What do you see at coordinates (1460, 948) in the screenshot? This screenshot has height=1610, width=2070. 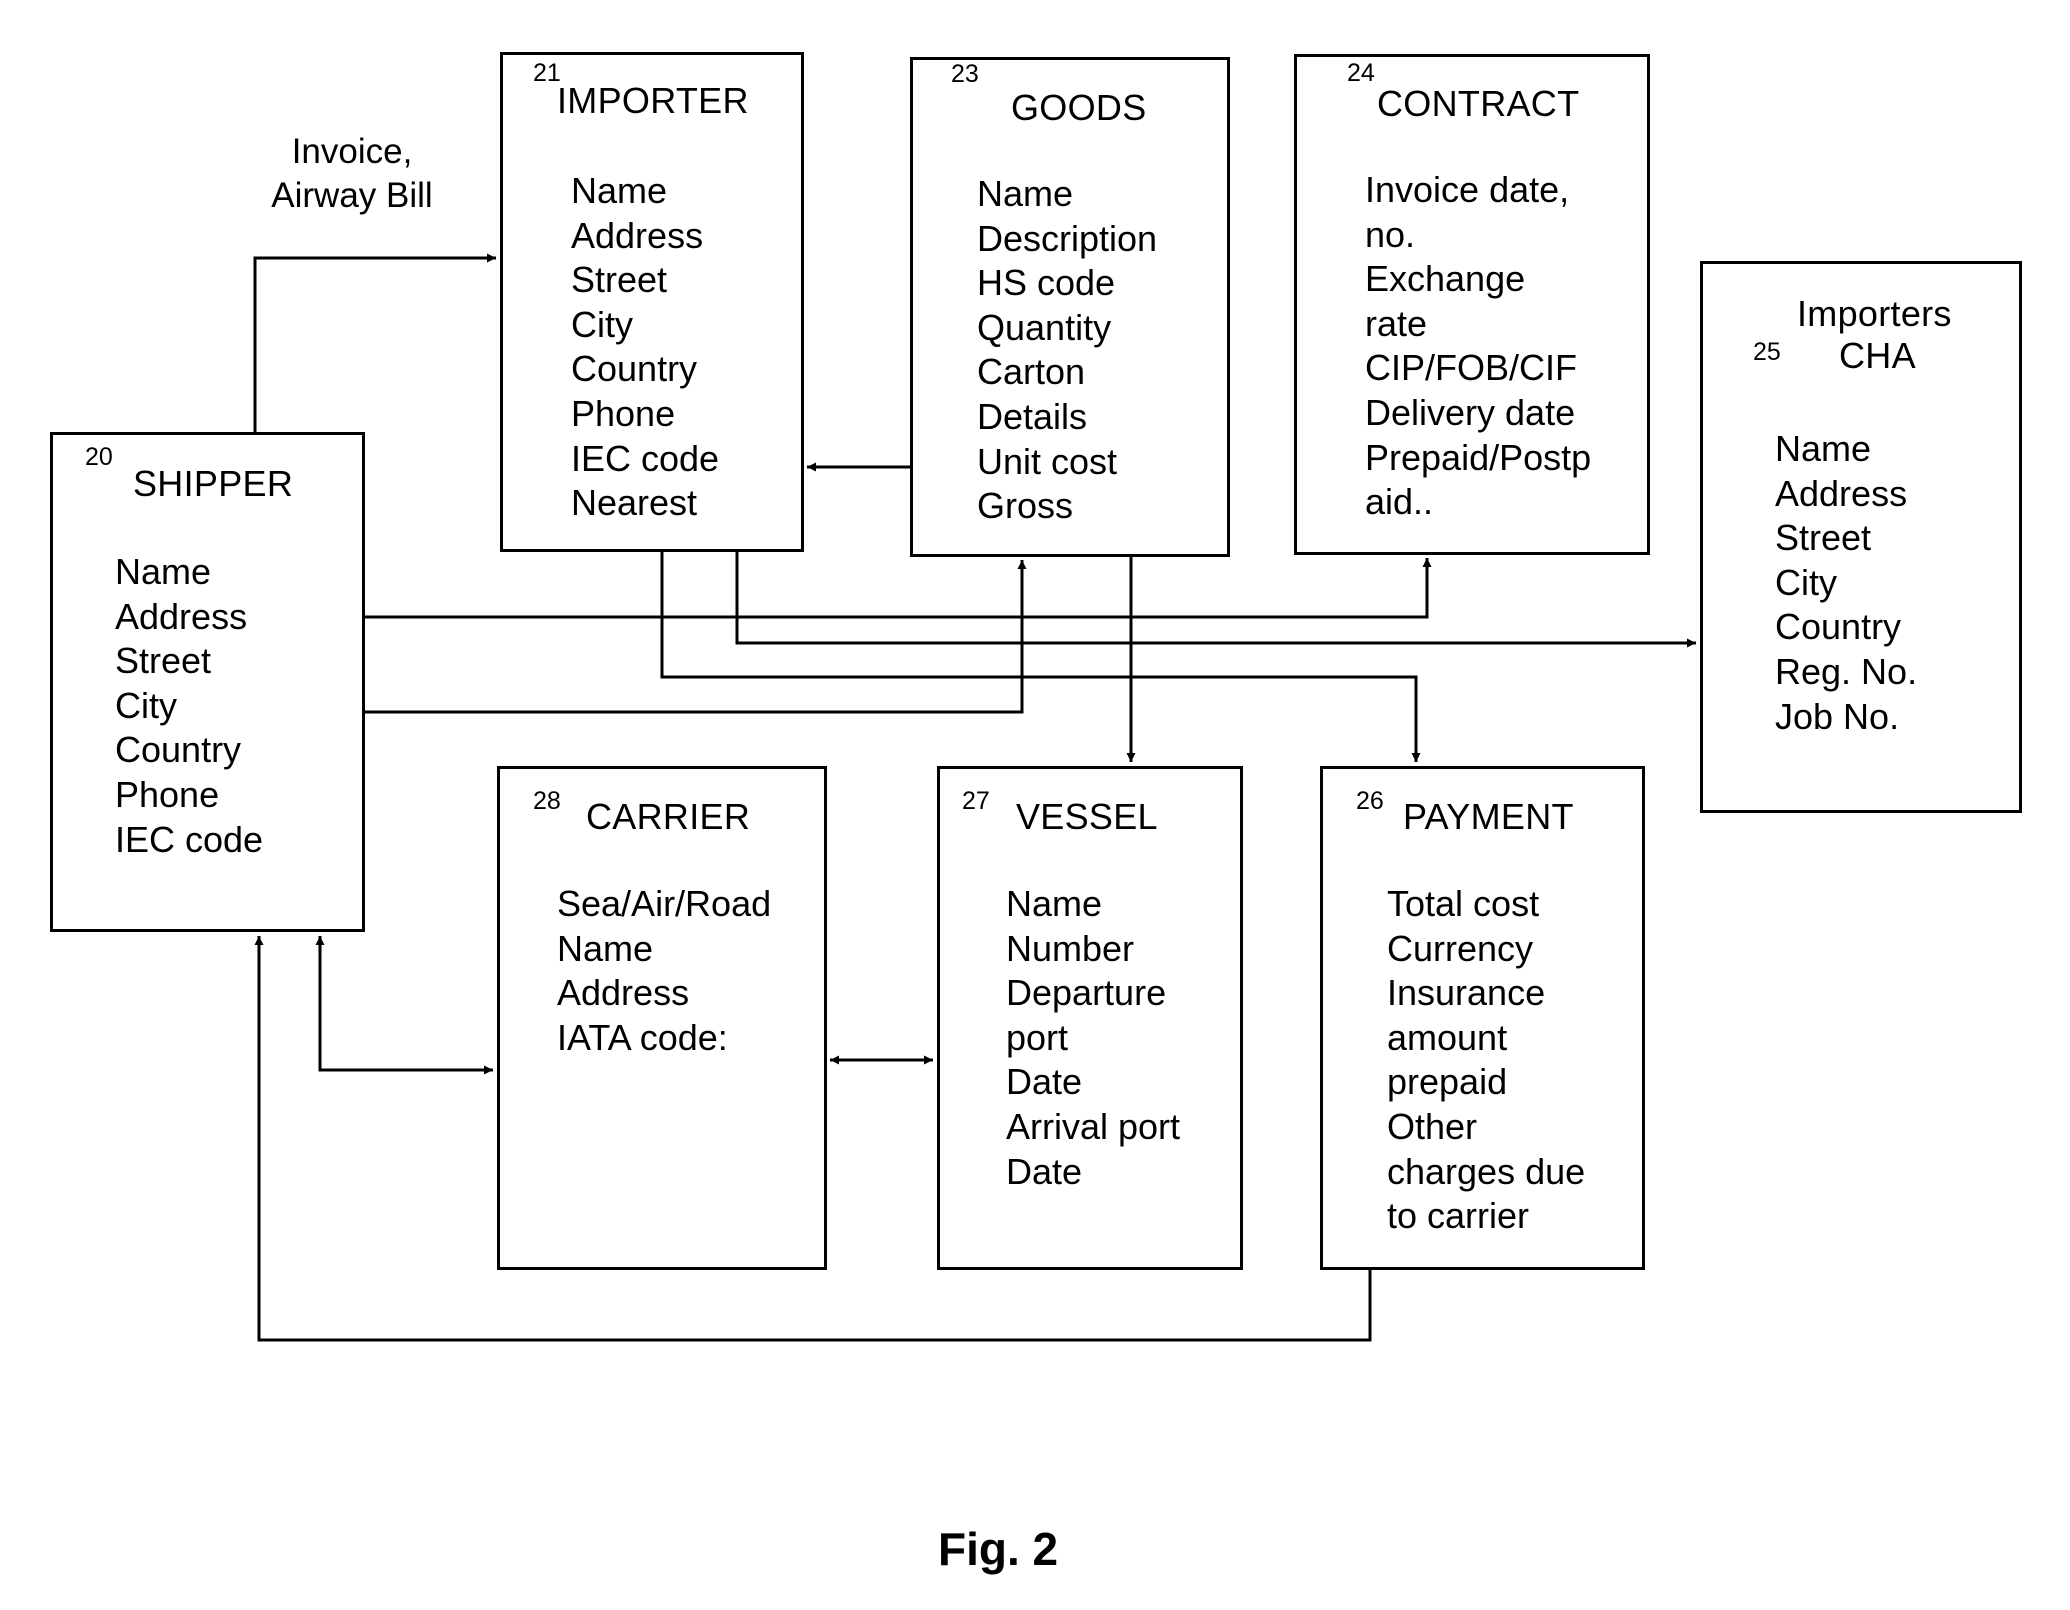 I see `field-item: Currency` at bounding box center [1460, 948].